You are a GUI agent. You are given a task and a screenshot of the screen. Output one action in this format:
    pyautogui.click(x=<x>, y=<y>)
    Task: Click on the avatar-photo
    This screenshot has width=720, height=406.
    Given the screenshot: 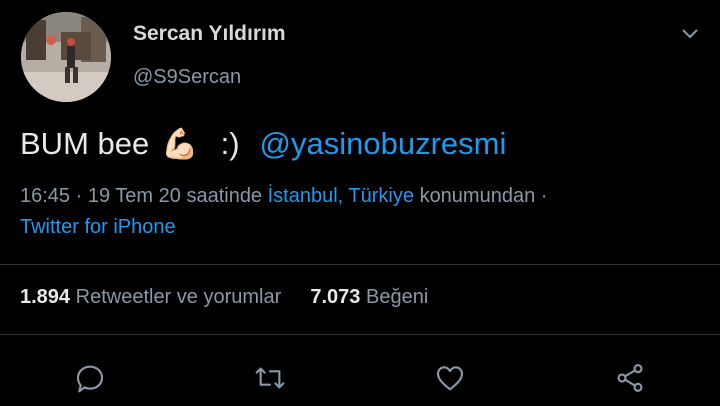 What is the action you would take?
    pyautogui.click(x=66, y=57)
    